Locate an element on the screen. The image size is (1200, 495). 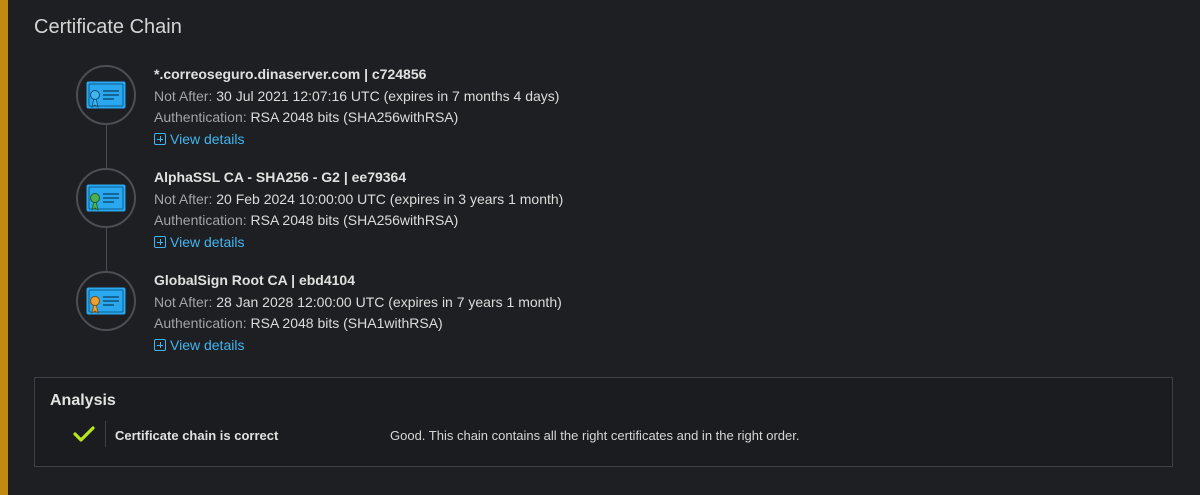
analysis-divider is located at coordinates (105, 434).